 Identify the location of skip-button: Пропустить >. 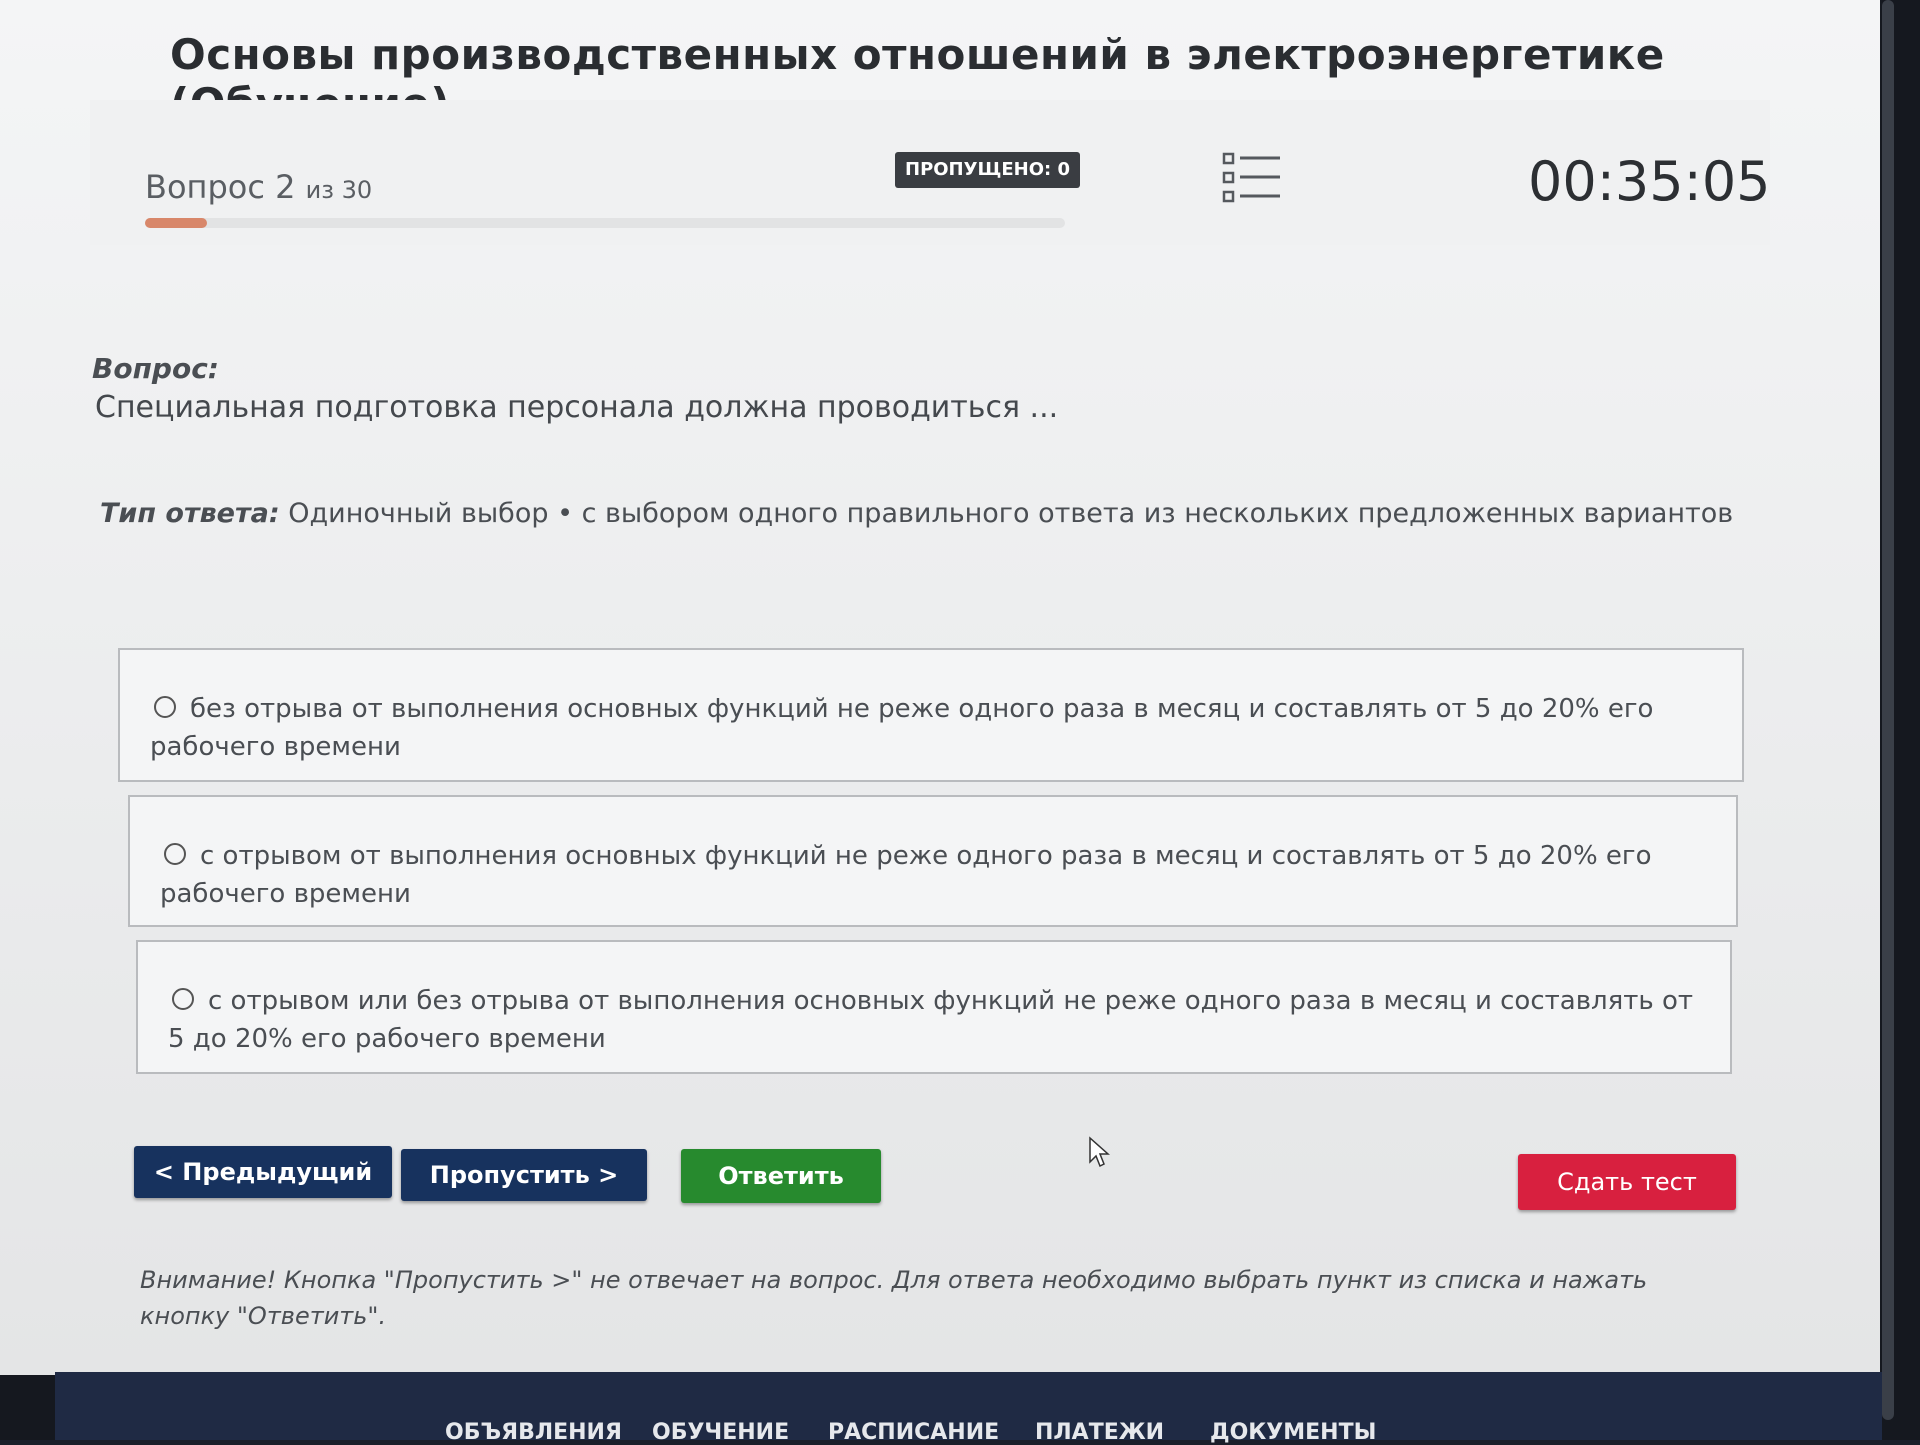
(524, 1175).